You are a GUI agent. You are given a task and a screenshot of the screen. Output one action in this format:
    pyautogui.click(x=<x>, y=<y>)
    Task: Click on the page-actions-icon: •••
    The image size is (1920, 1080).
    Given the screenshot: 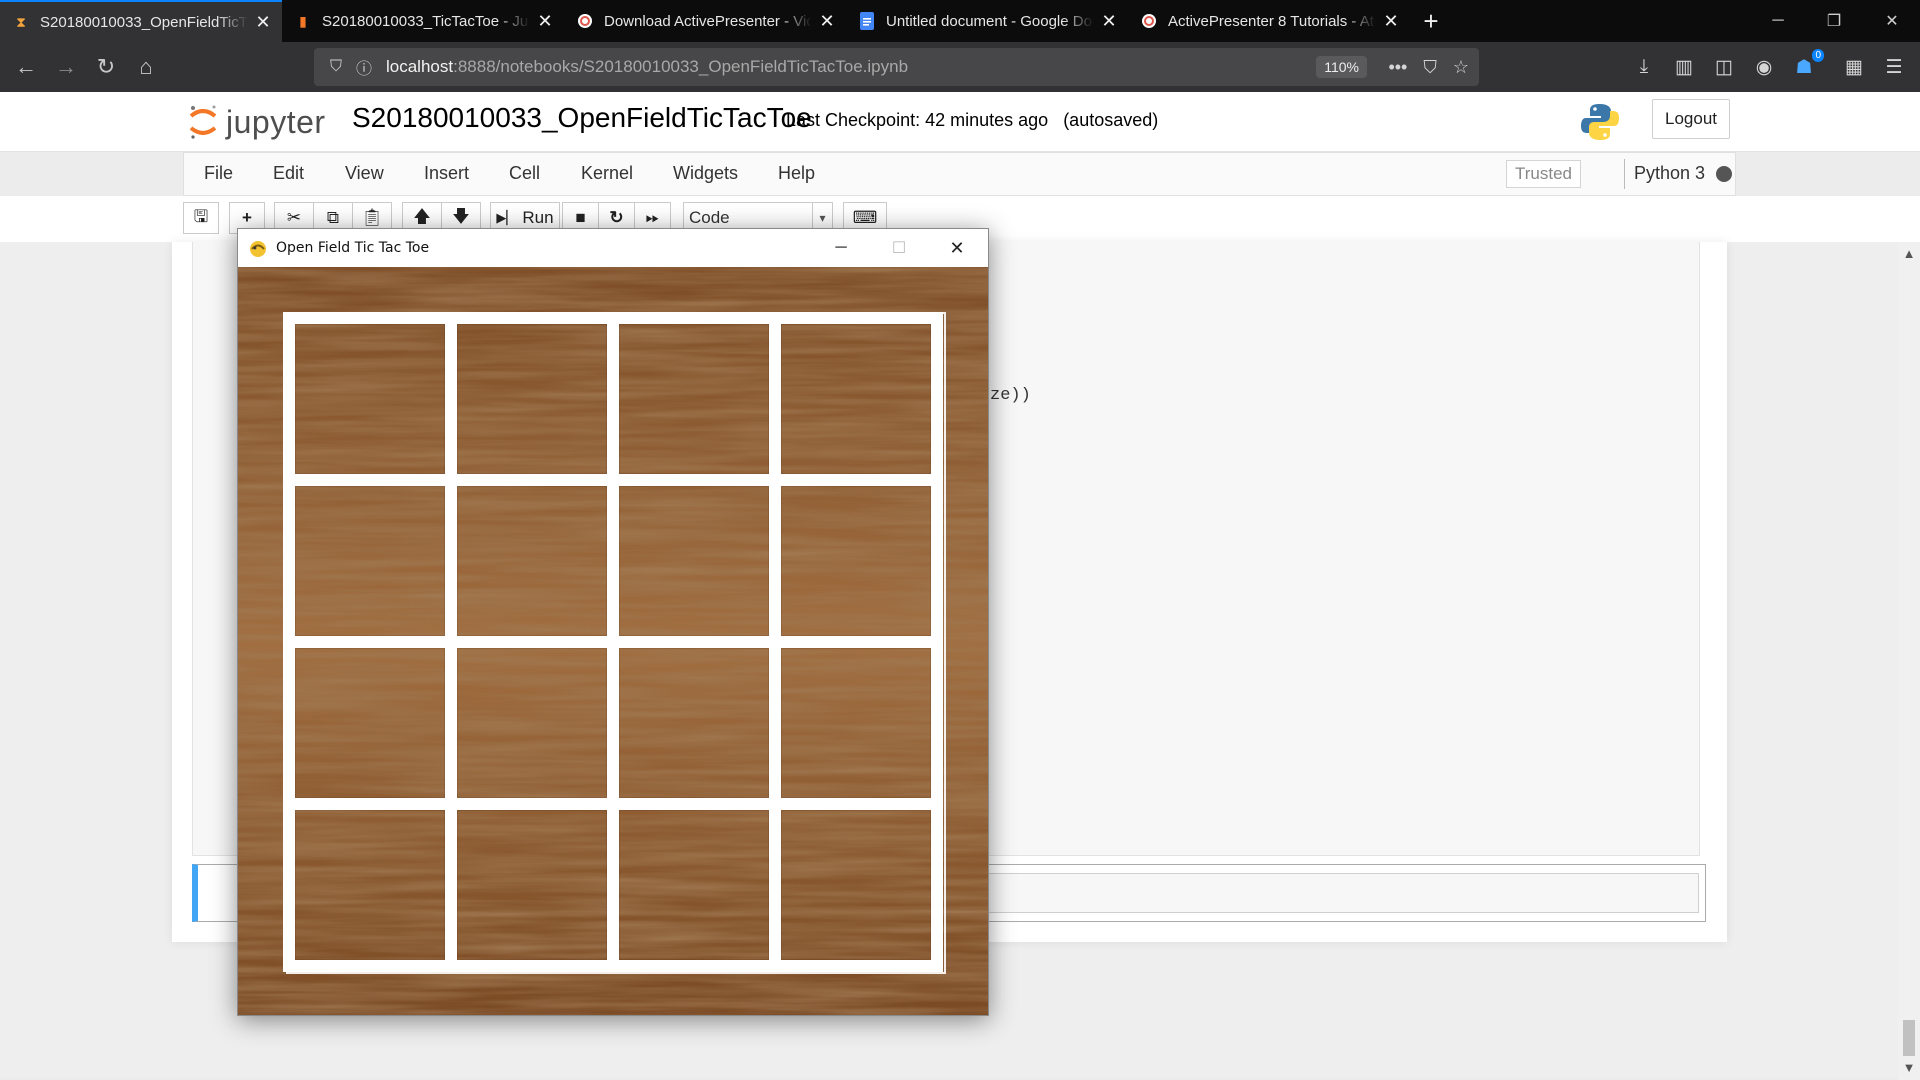 What is the action you would take?
    pyautogui.click(x=1397, y=67)
    